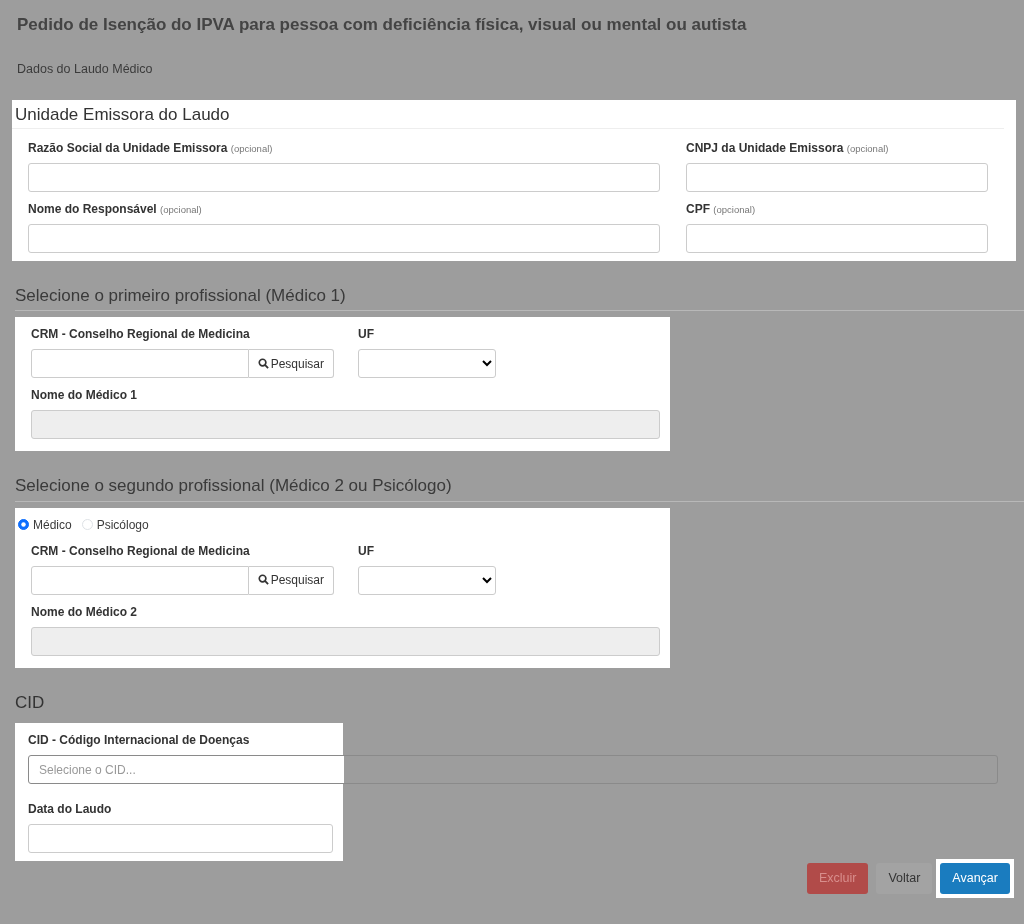  I want to click on radio-button, so click(23, 525).